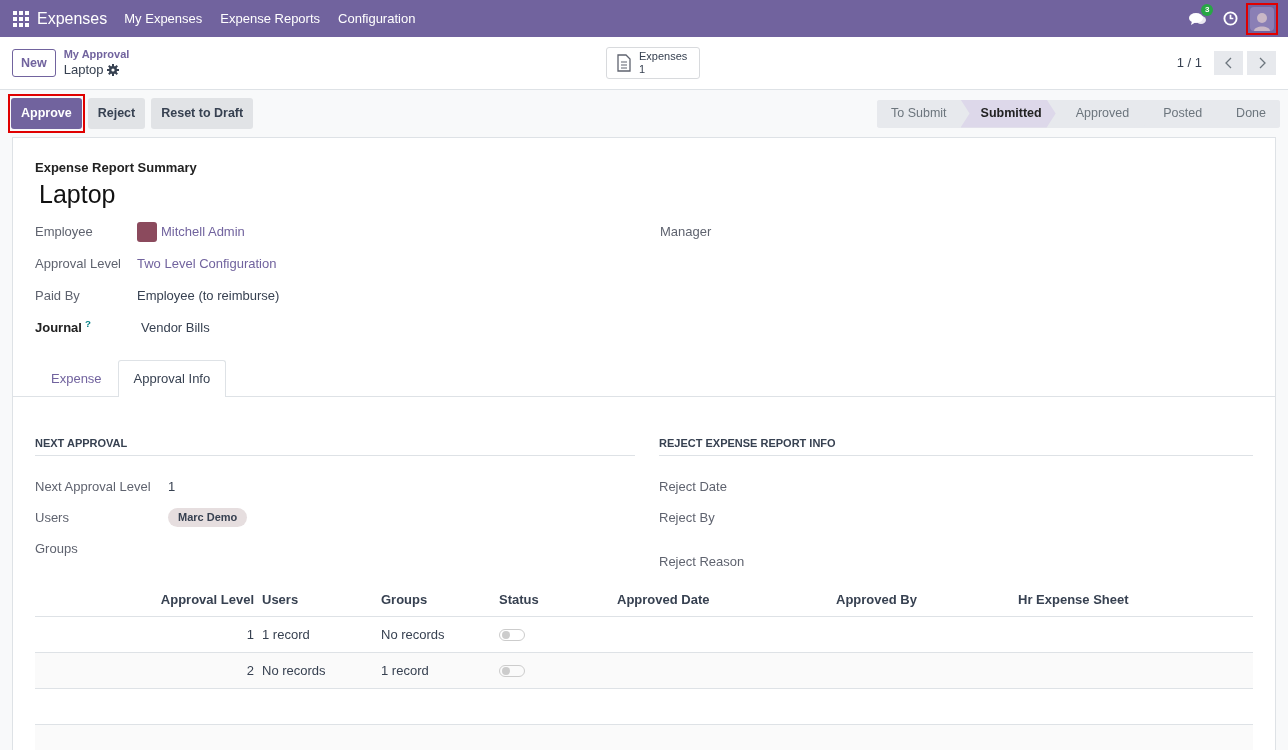 Image resolution: width=1288 pixels, height=750 pixels. What do you see at coordinates (1230, 18) in the screenshot?
I see `clock-icon` at bounding box center [1230, 18].